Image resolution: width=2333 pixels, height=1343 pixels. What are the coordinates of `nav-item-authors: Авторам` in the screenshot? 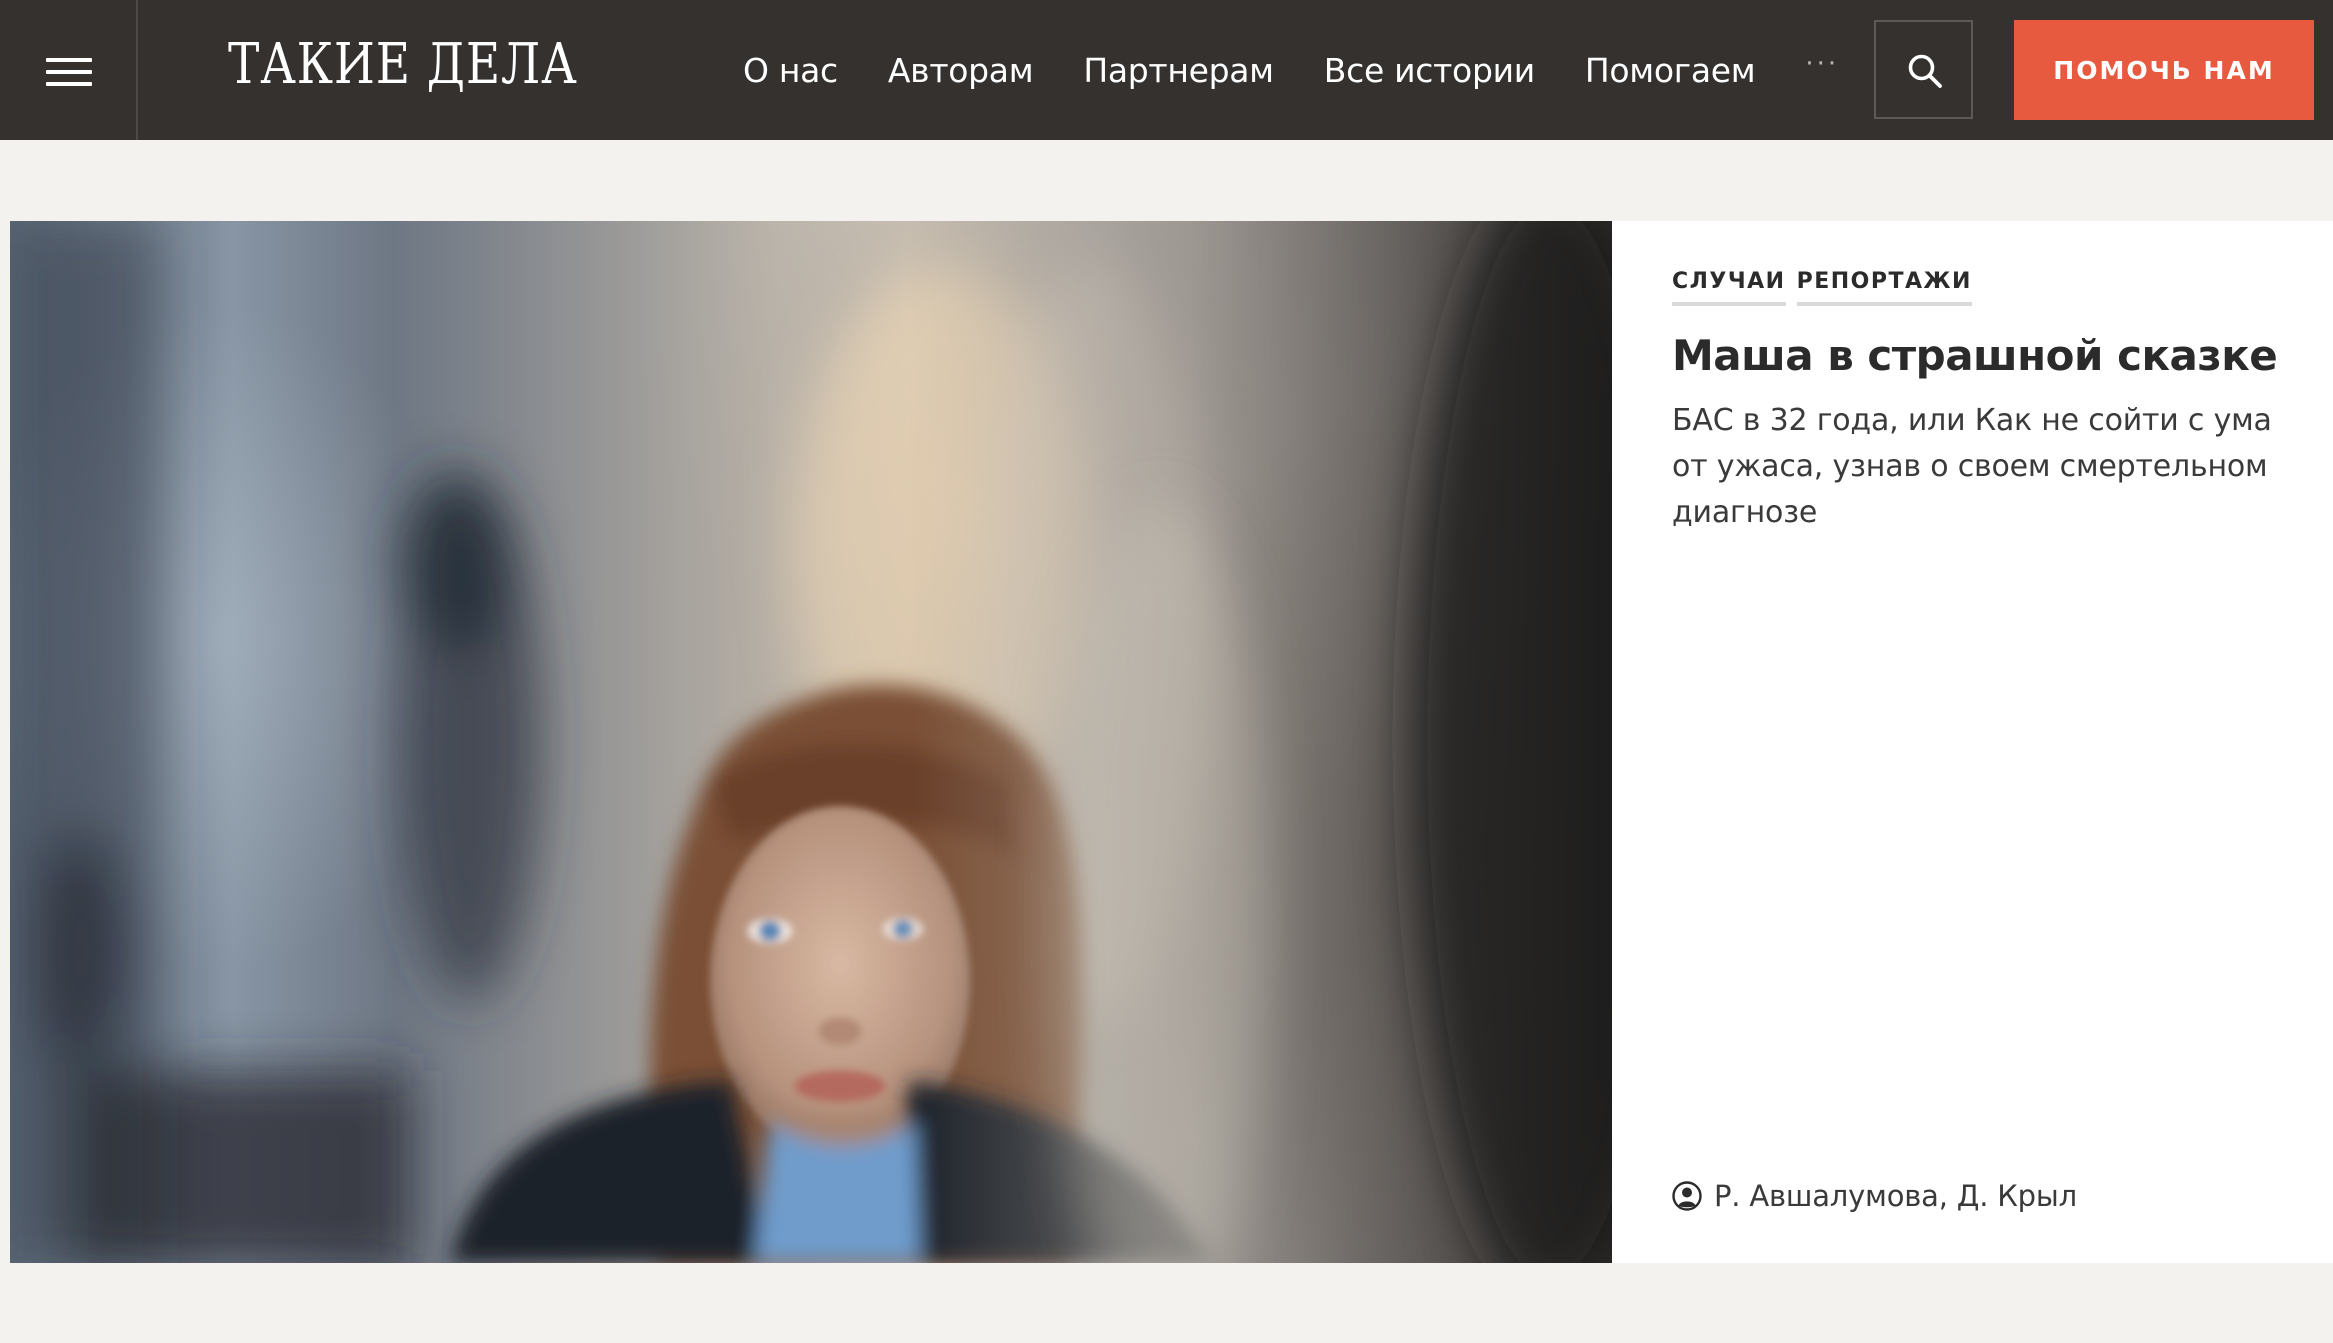 It's located at (961, 70).